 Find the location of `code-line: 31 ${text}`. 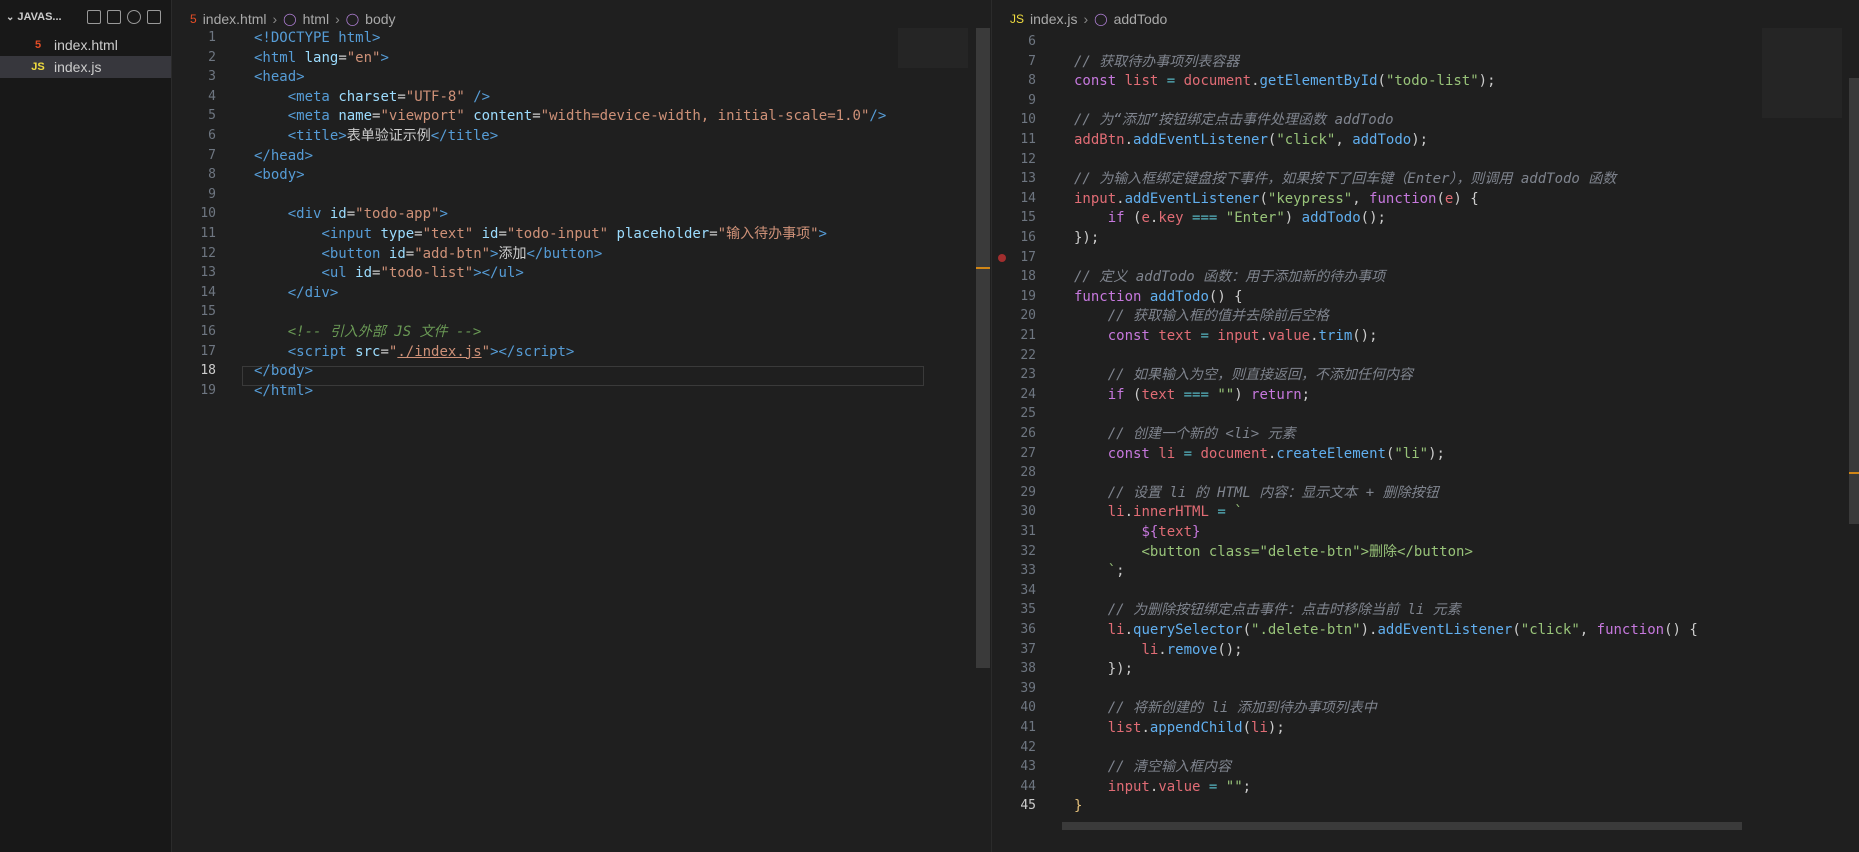

code-line: 31 ${text} is located at coordinates (1096, 532).